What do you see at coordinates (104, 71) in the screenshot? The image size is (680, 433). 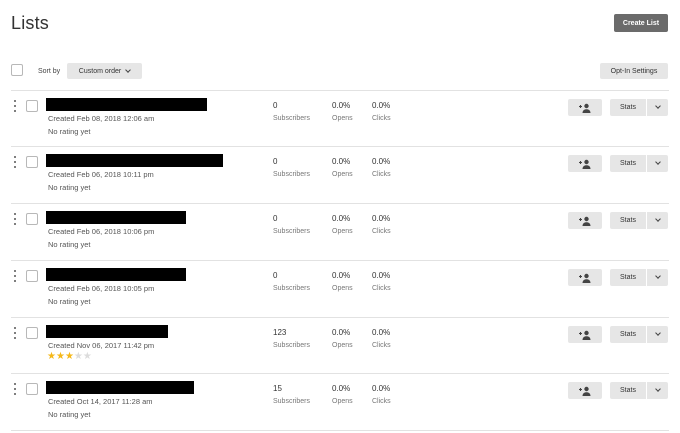 I see `sort-select: Custom order` at bounding box center [104, 71].